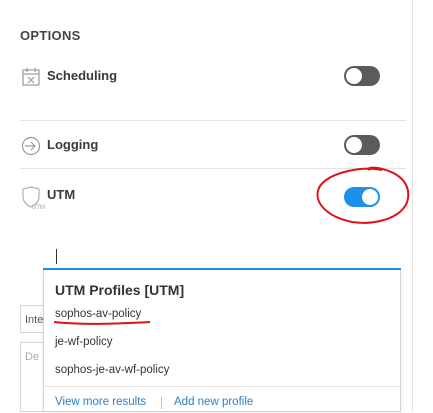 This screenshot has height=413, width=433. I want to click on text-cursor, so click(56, 256).